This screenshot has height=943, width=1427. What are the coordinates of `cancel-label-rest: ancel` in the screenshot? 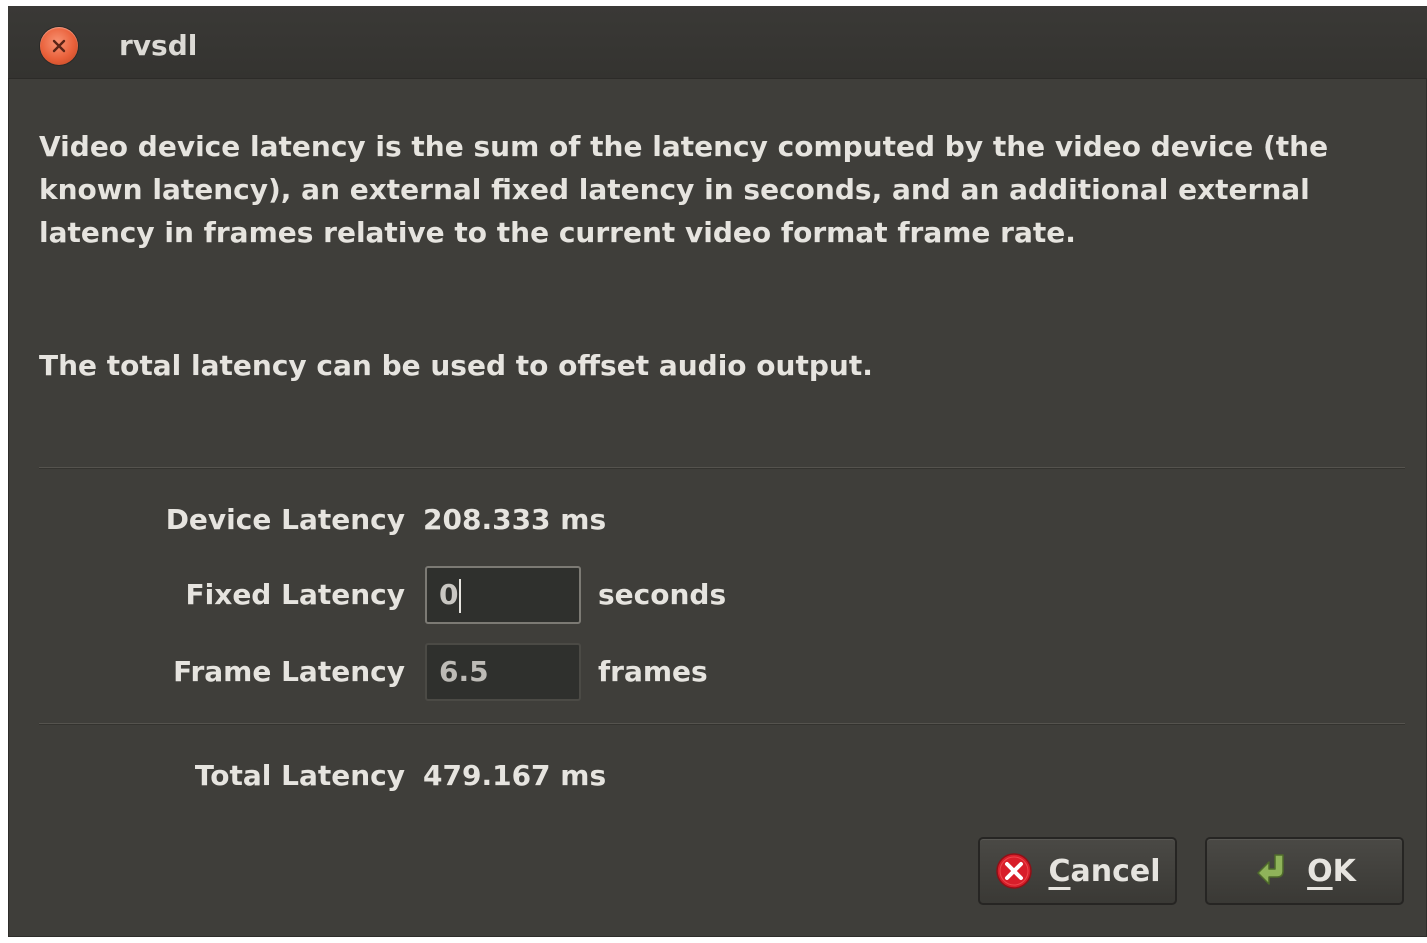 It's located at (1115, 871).